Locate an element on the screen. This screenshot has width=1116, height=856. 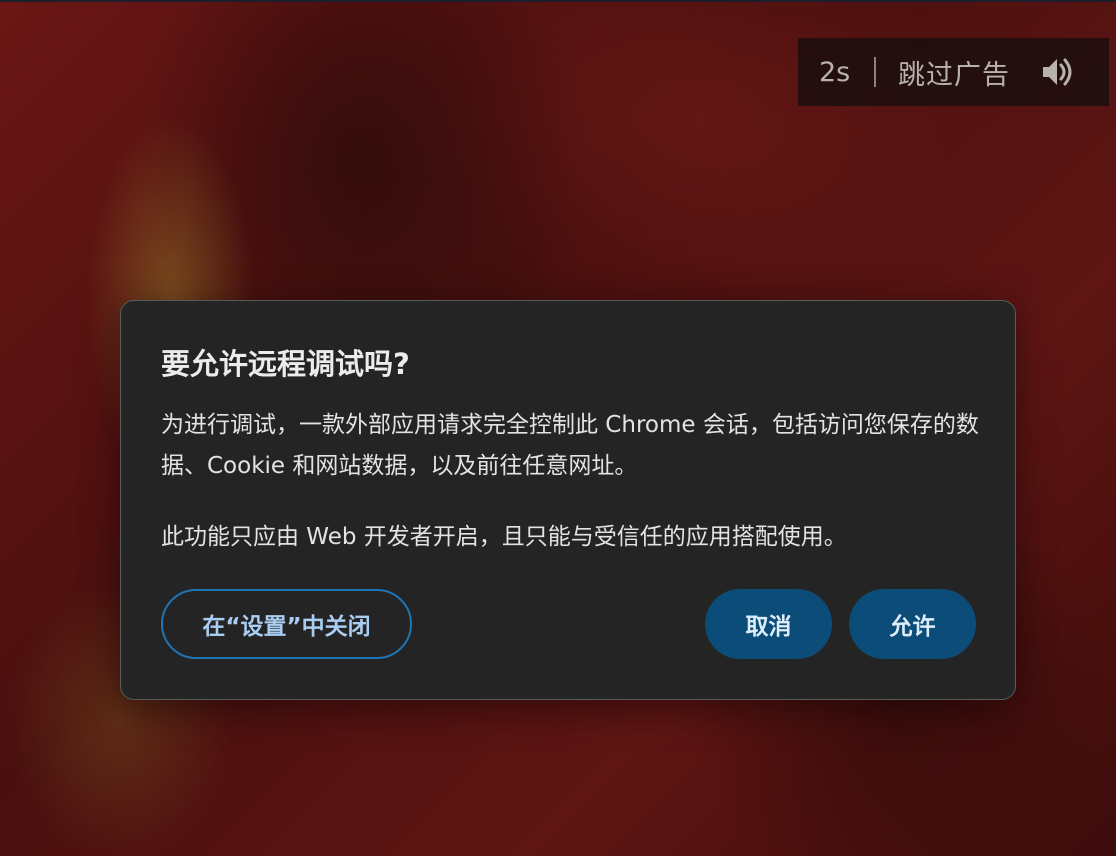
skip-ad-button: 跳过广告 is located at coordinates (954, 72).